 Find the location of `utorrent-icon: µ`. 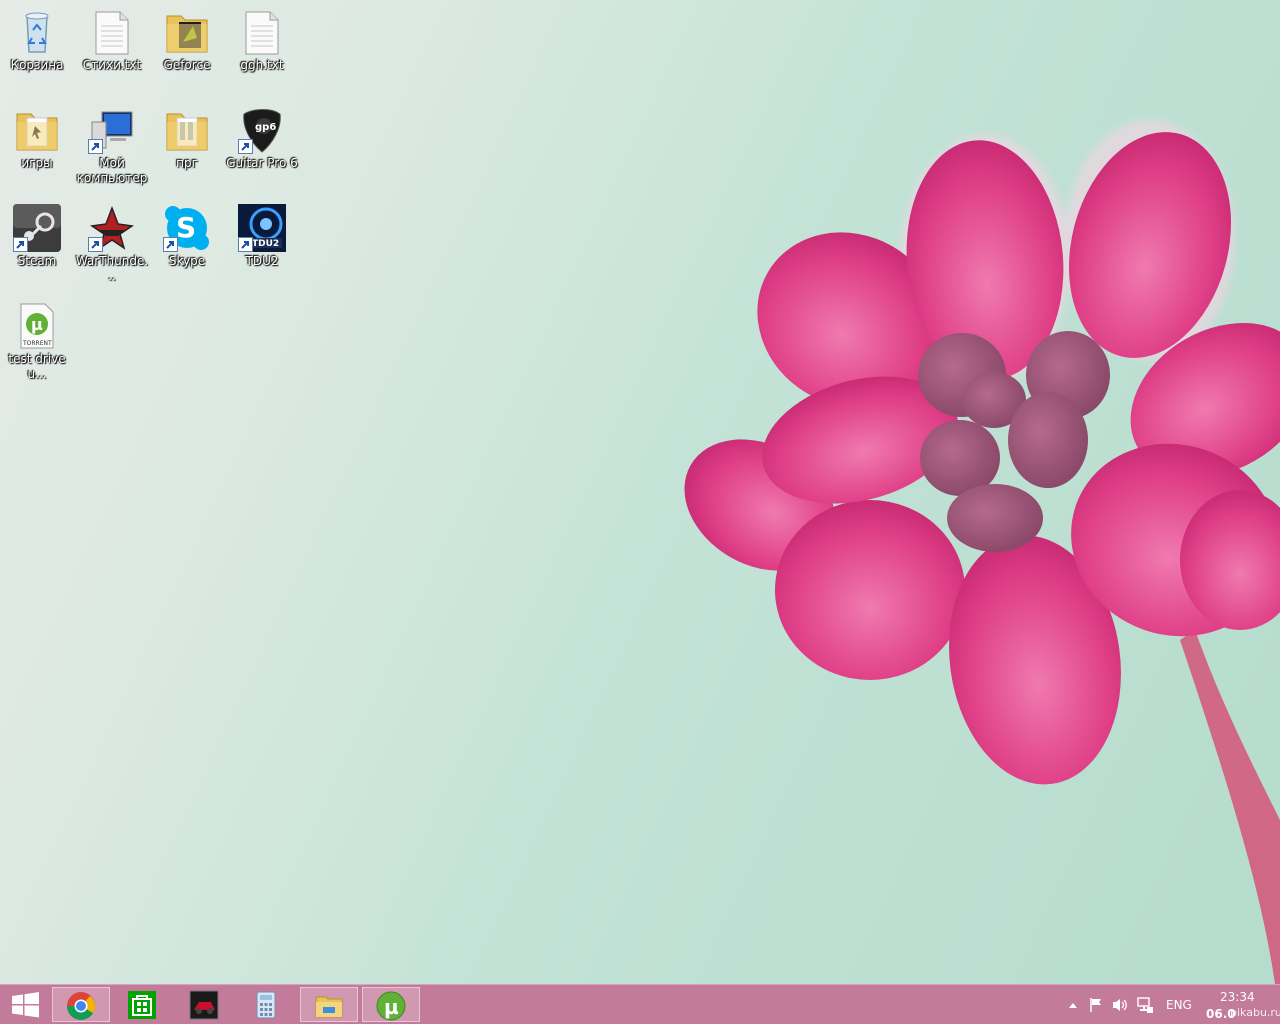

utorrent-icon: µ is located at coordinates (391, 1006).